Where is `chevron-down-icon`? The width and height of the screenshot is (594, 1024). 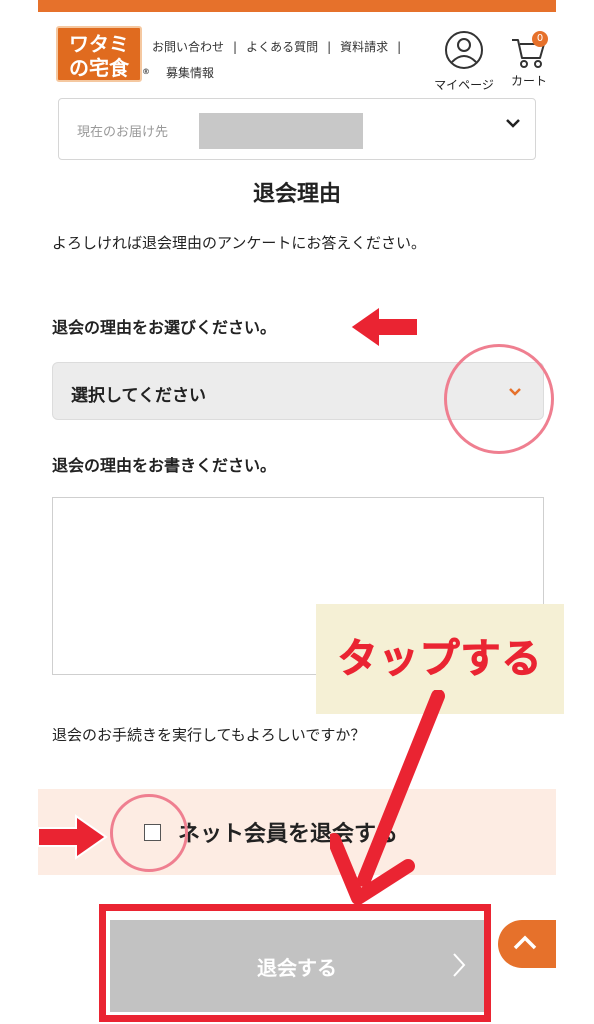
chevron-down-icon is located at coordinates (513, 123).